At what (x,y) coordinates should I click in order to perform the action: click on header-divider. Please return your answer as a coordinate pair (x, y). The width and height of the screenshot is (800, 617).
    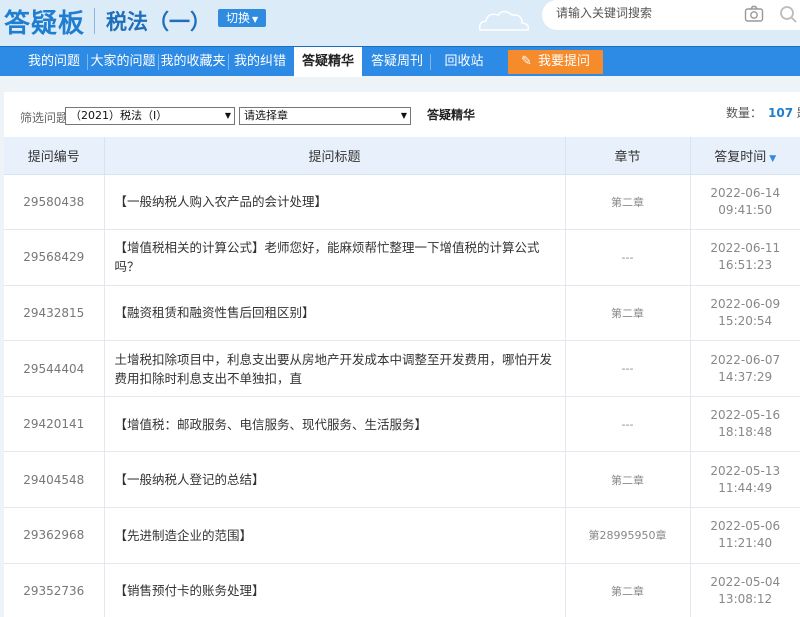
    Looking at the image, I should click on (94, 21).